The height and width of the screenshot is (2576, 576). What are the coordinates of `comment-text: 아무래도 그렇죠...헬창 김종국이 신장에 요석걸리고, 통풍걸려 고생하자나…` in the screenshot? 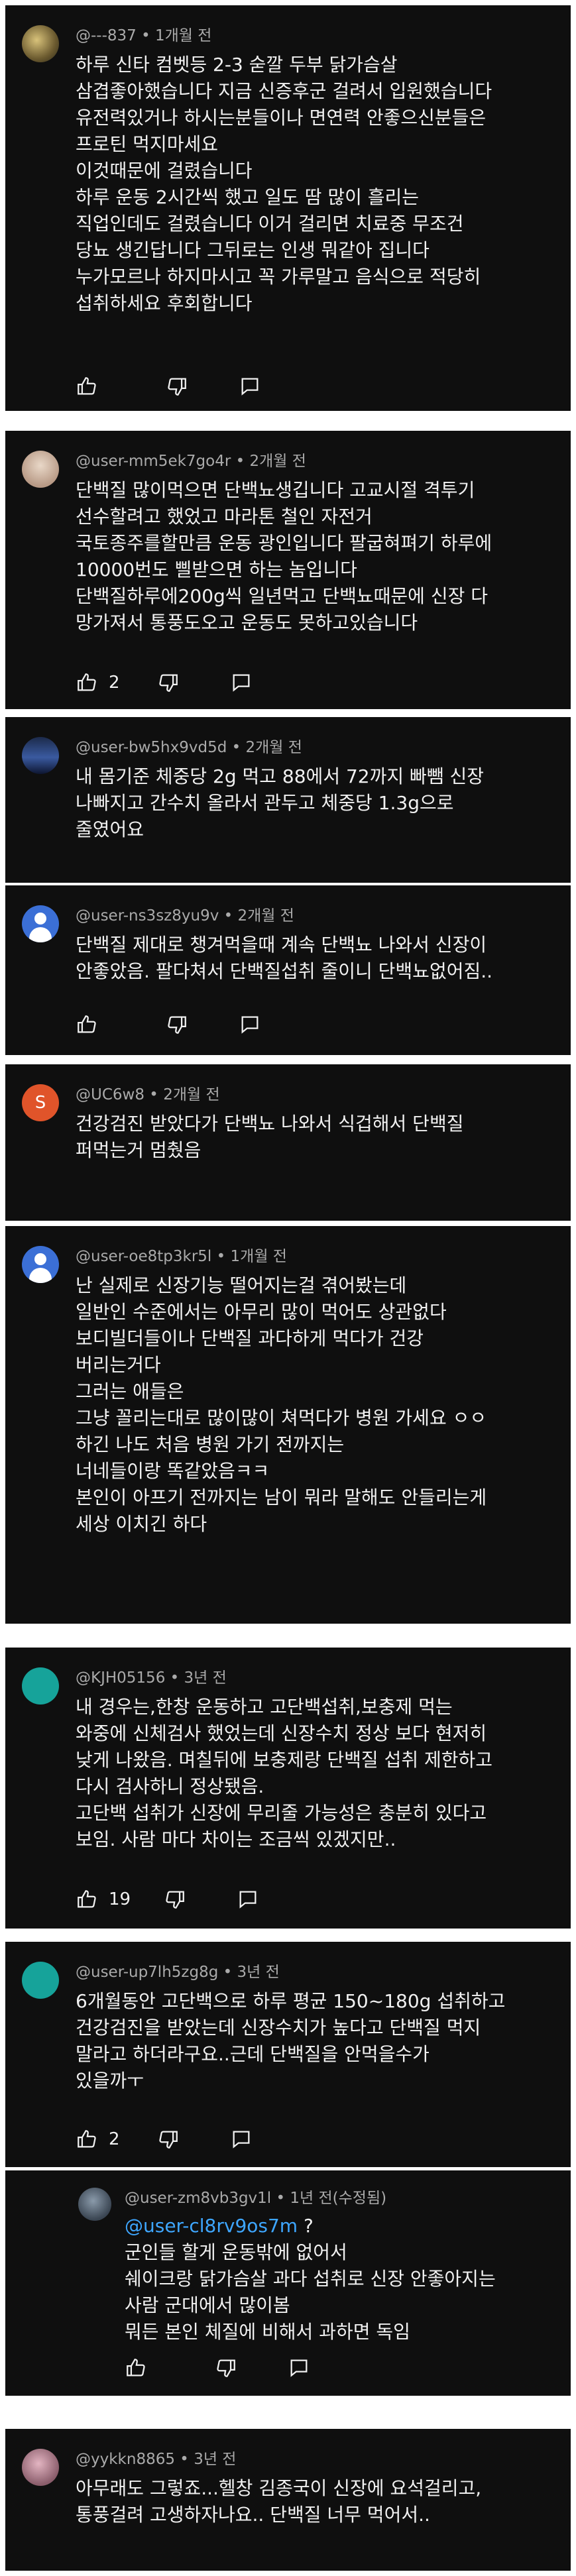 It's located at (279, 2502).